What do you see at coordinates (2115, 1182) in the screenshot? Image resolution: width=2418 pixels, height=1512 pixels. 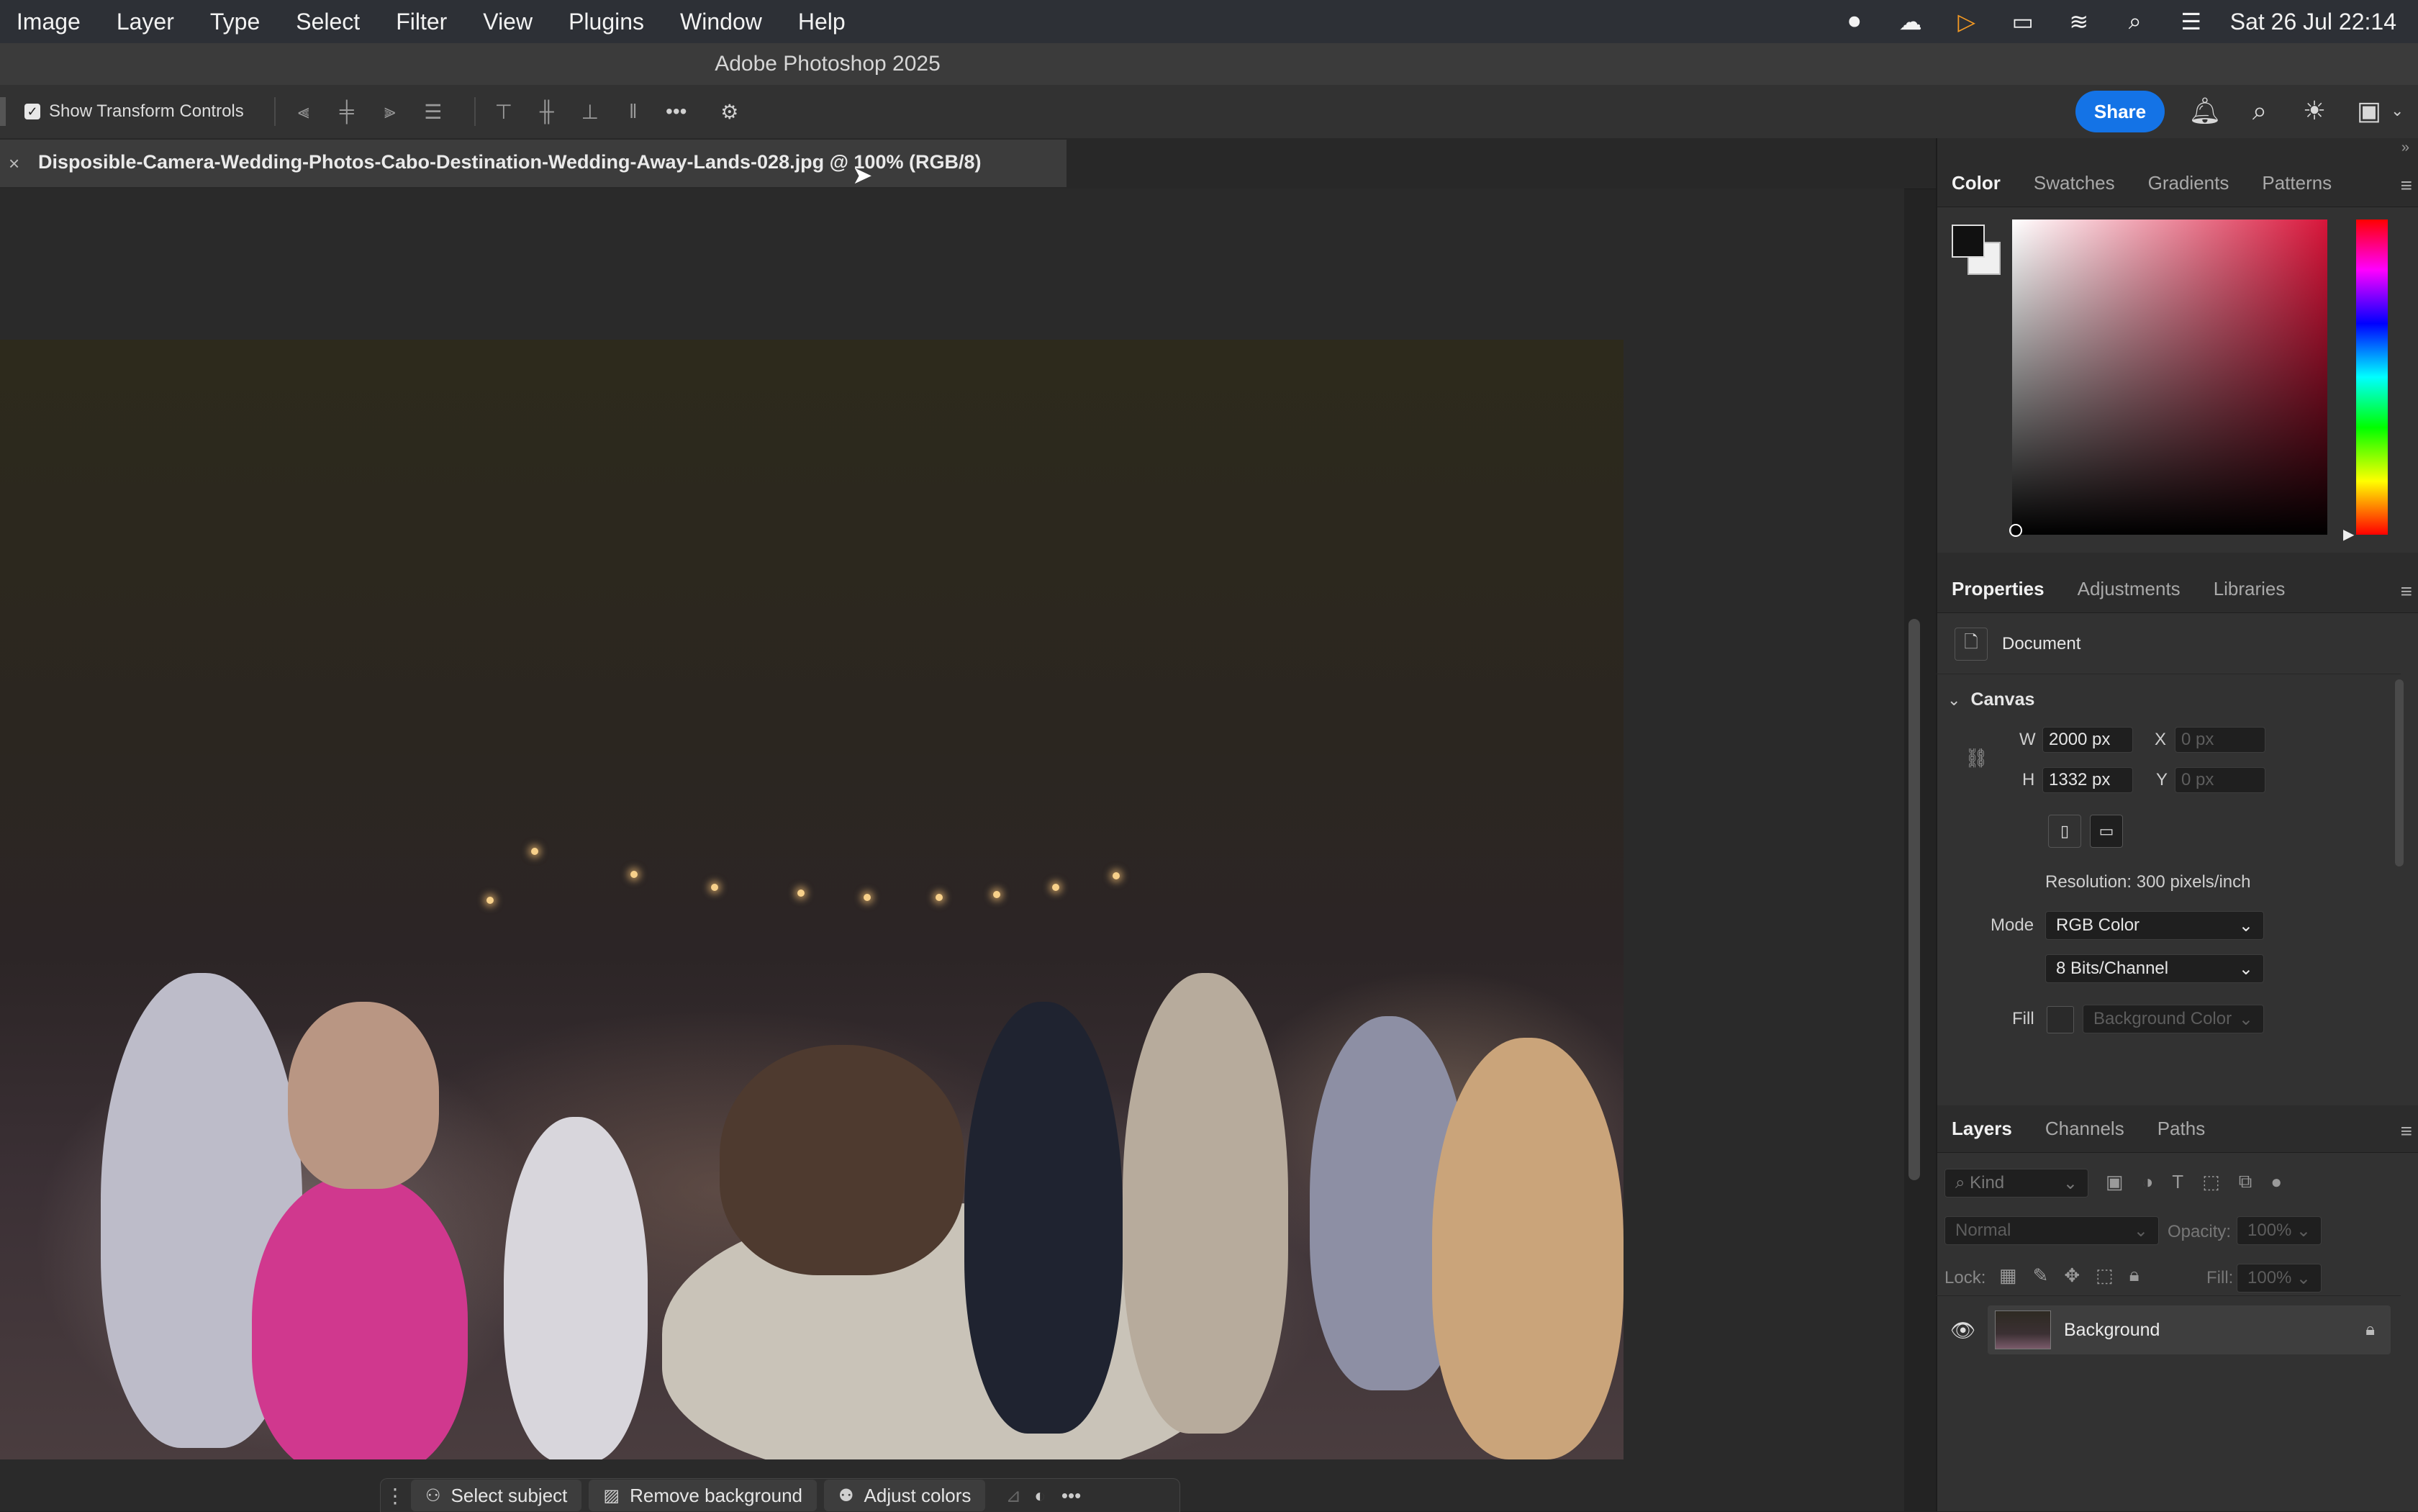 I see `filter-pixel-icon: ▣` at bounding box center [2115, 1182].